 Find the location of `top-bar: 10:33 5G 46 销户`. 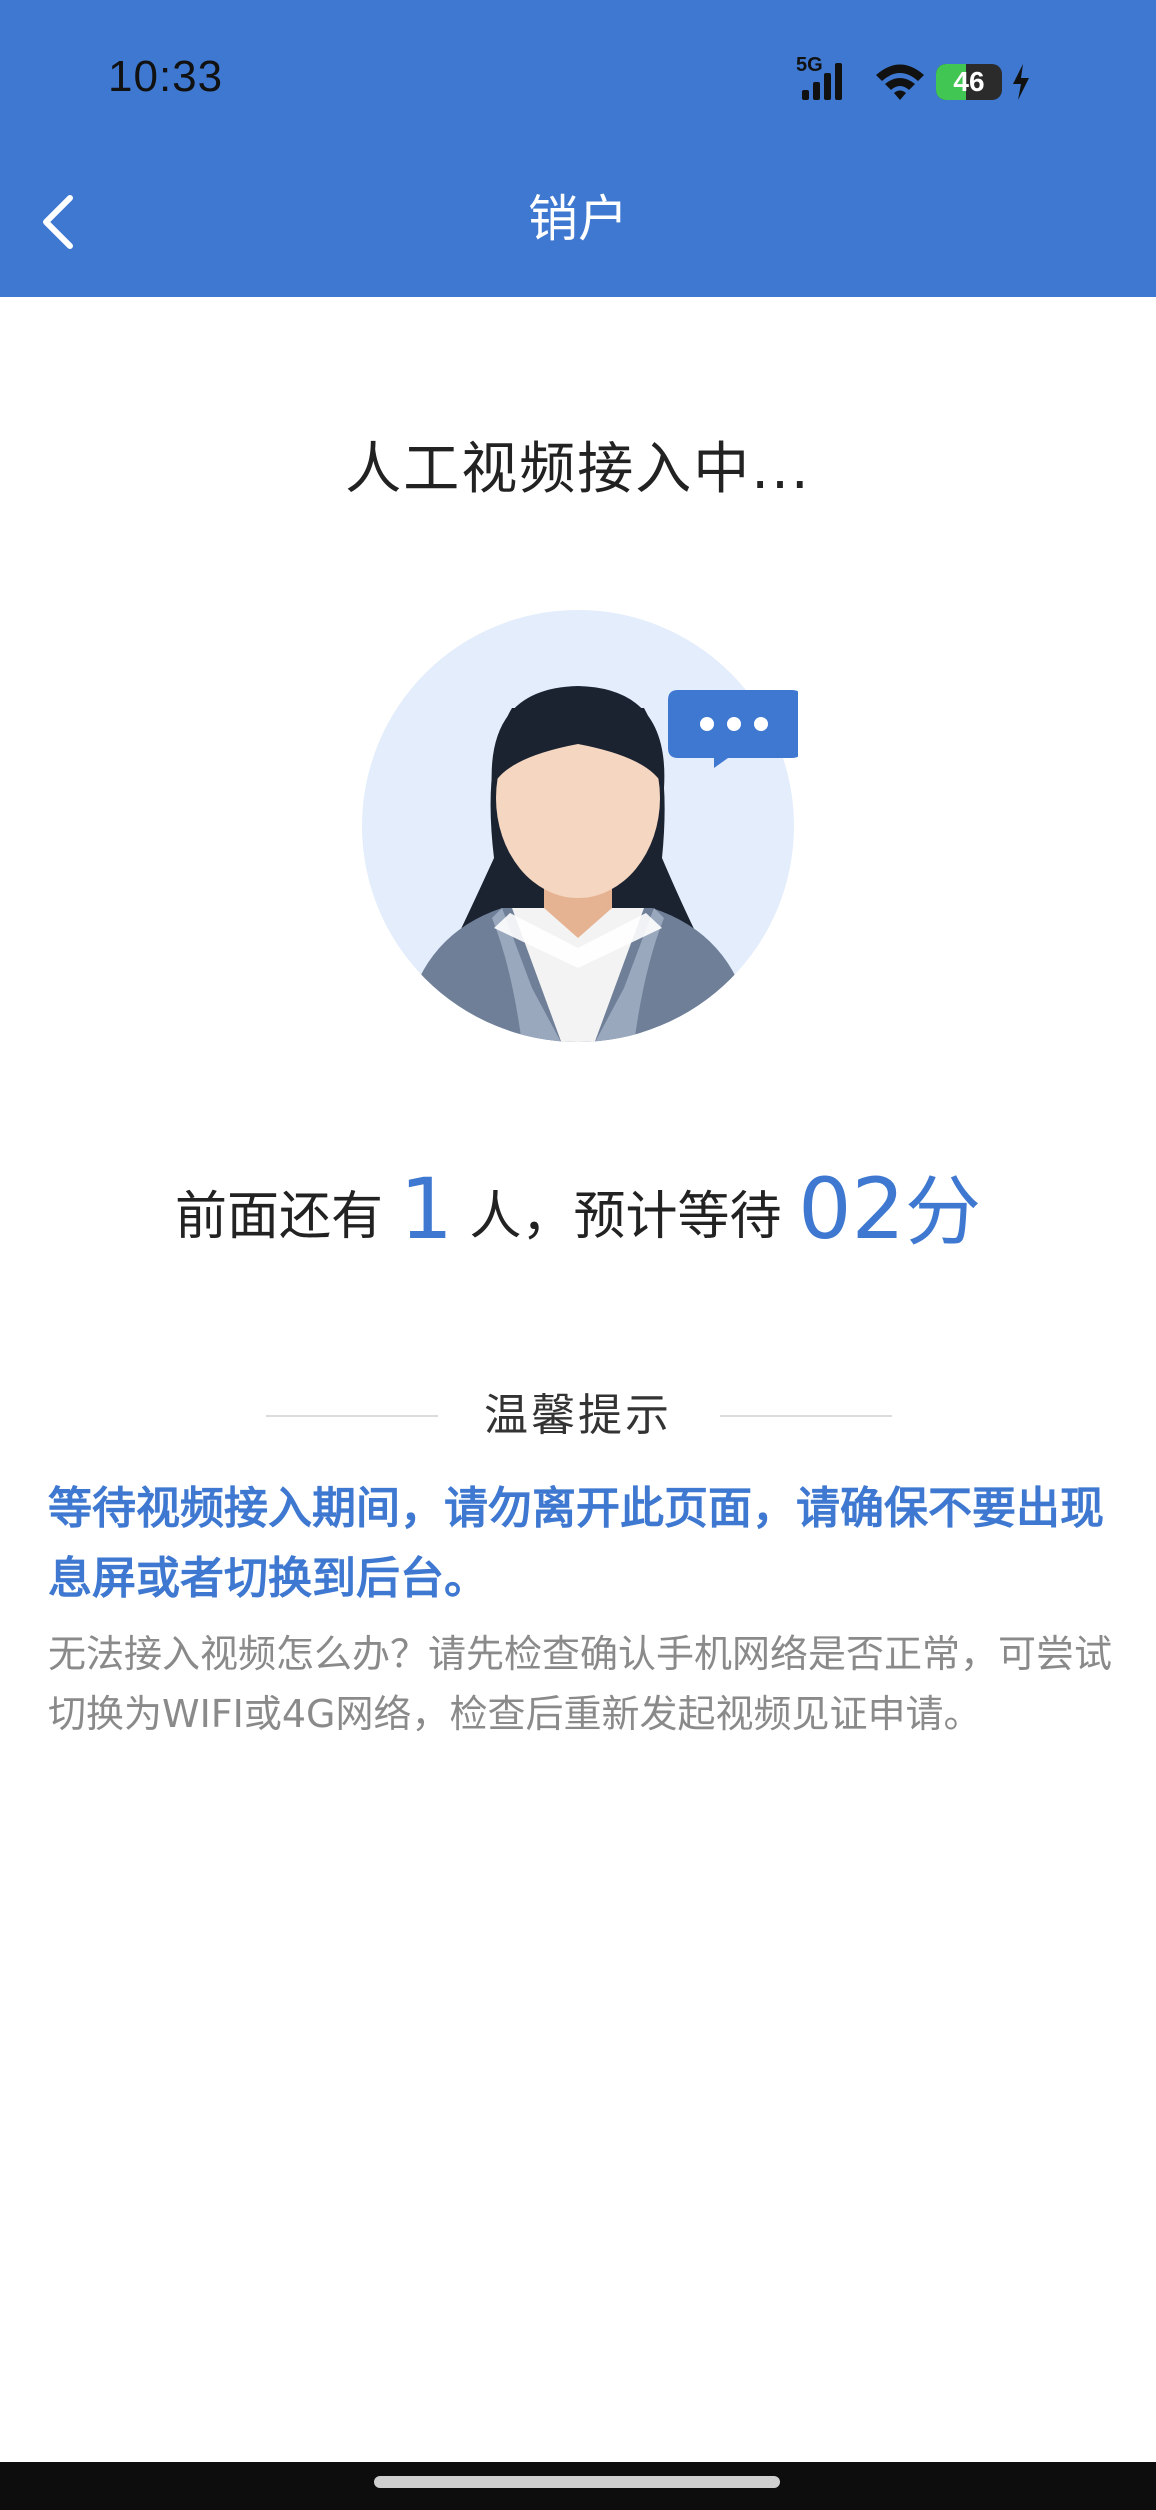

top-bar: 10:33 5G 46 销户 is located at coordinates (578, 148).